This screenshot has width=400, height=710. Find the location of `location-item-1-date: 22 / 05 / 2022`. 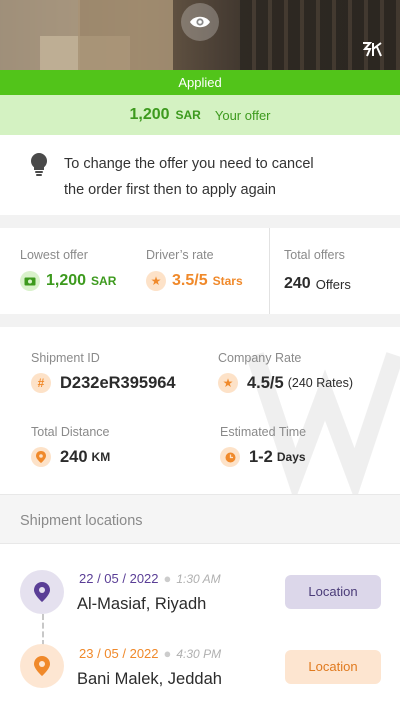

location-item-1-date: 22 / 05 / 2022 is located at coordinates (119, 578).